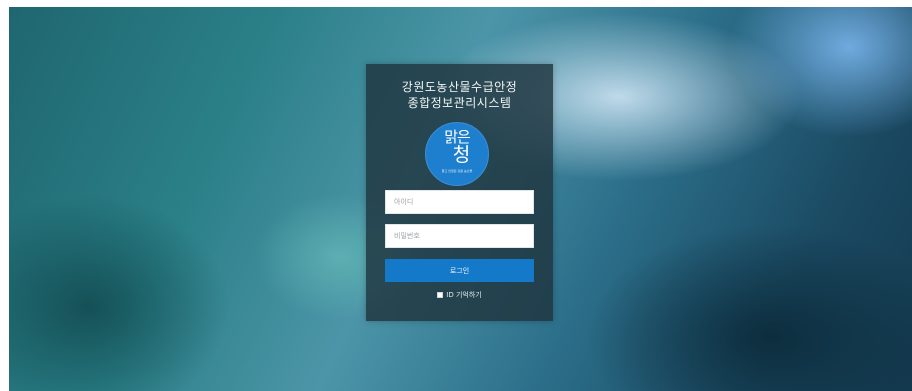 Image resolution: width=912 pixels, height=391 pixels. I want to click on id-input, so click(459, 202).